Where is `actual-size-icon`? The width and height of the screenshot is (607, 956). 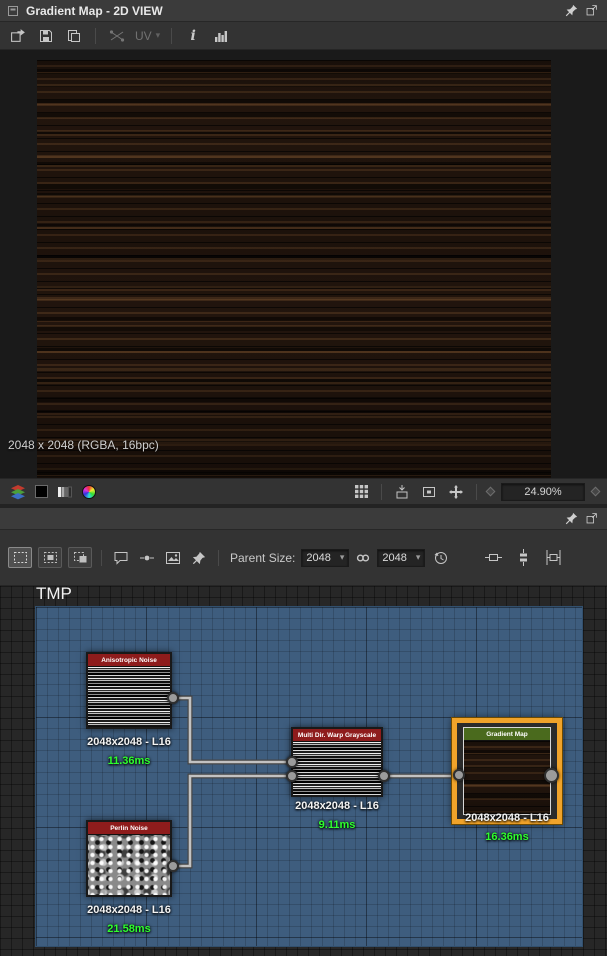
actual-size-icon is located at coordinates (429, 492).